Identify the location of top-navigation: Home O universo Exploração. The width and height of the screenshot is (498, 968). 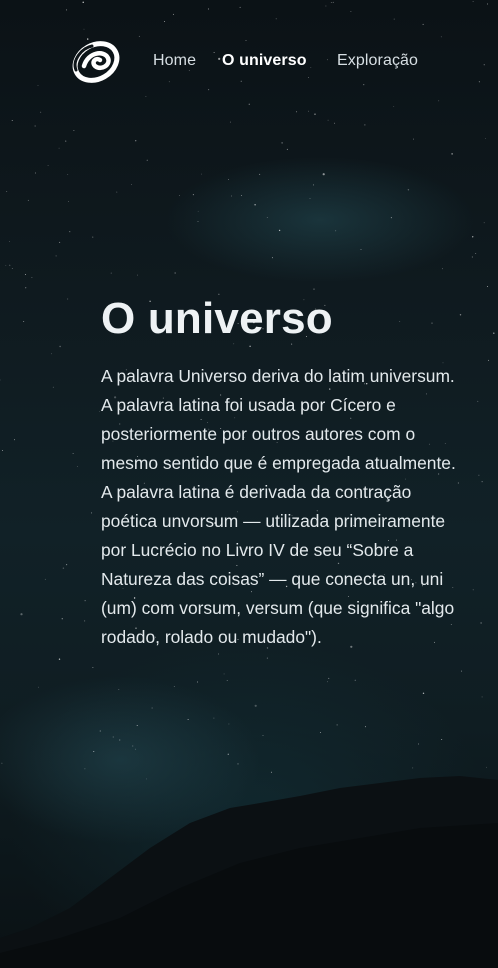
(249, 62).